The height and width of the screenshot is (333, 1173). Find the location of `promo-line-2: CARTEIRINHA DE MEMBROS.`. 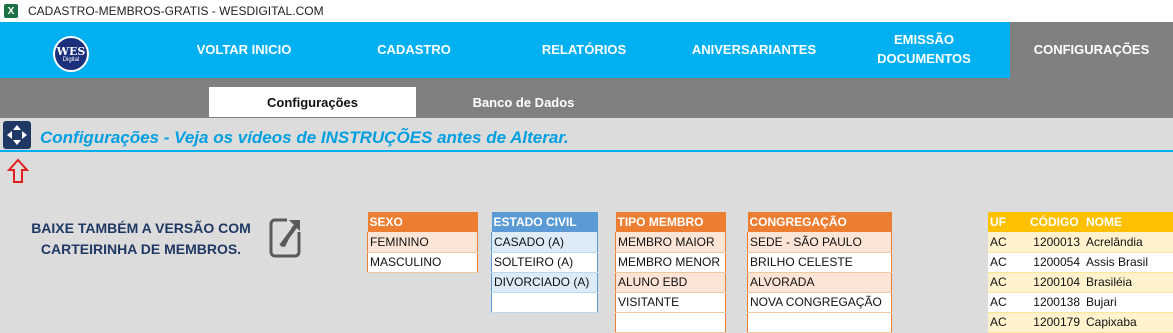

promo-line-2: CARTEIRINHA DE MEMBROS. is located at coordinates (141, 249).